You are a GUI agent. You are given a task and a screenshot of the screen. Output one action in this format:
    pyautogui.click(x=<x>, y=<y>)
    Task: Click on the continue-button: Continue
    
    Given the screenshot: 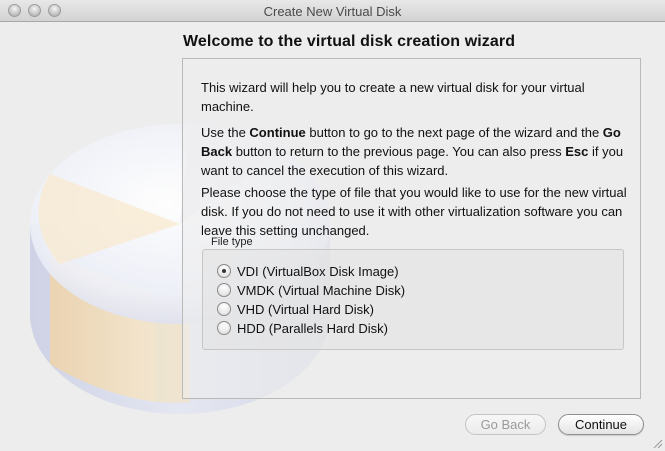 What is the action you would take?
    pyautogui.click(x=601, y=424)
    